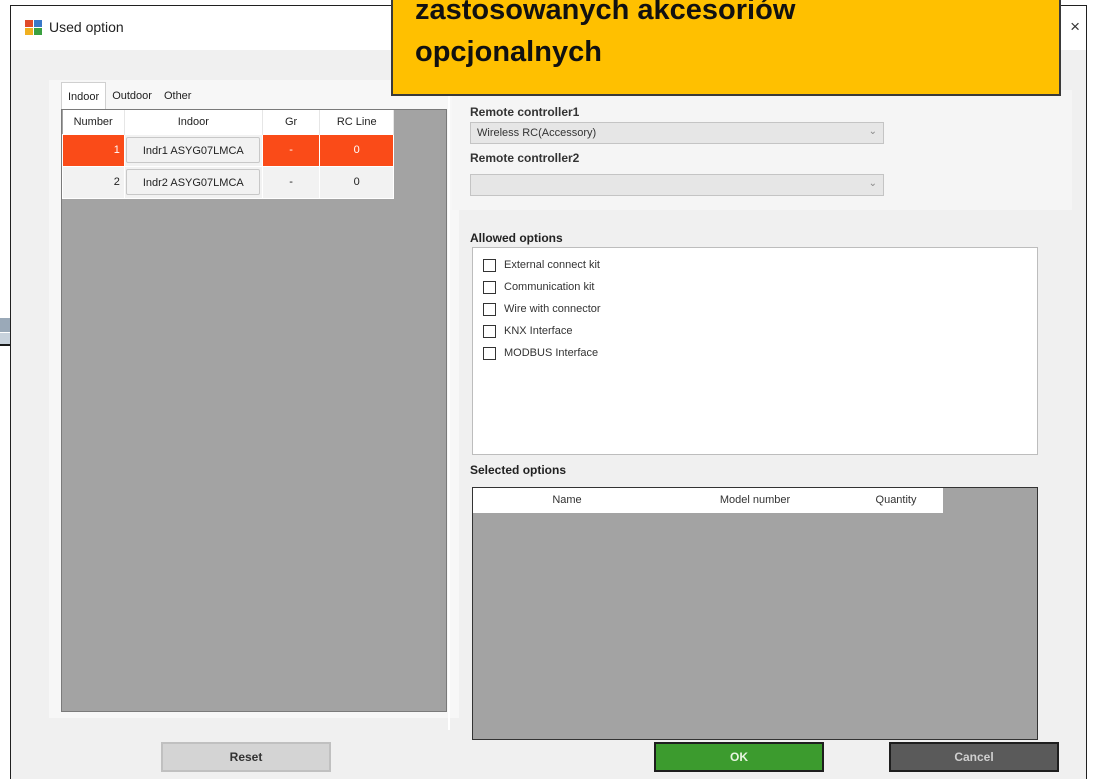 This screenshot has height=779, width=1093. What do you see at coordinates (677, 133) in the screenshot?
I see `rc1-dropdown: Wireless RC(Accessory) ⌄` at bounding box center [677, 133].